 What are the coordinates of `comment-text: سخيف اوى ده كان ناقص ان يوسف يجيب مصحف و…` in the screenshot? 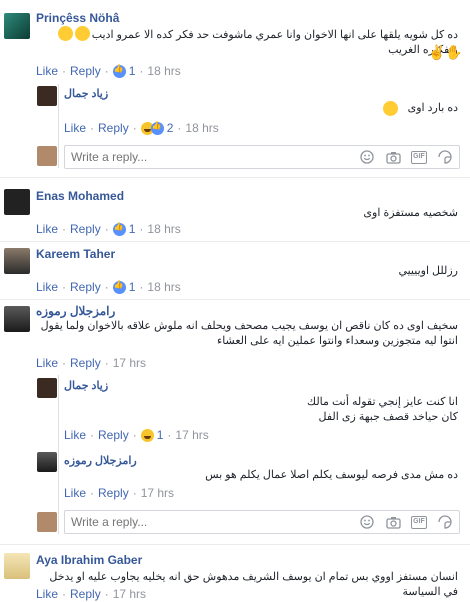 It's located at (247, 334).